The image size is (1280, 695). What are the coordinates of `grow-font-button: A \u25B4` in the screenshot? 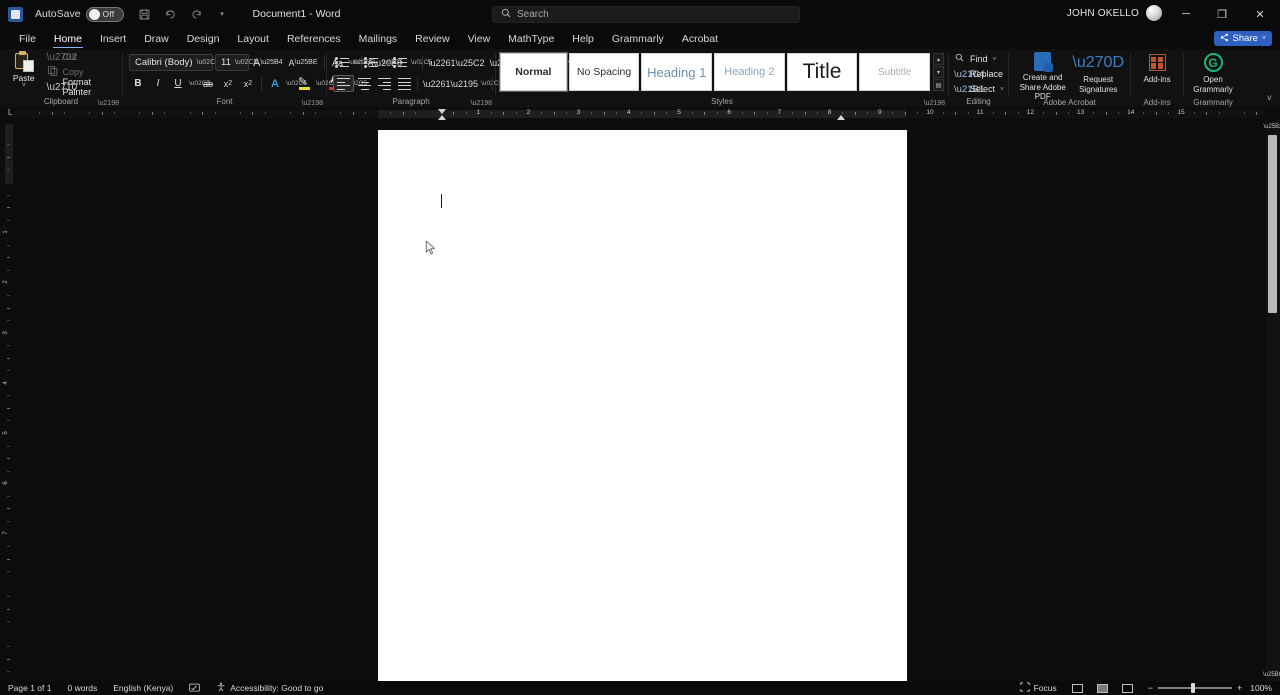 It's located at (268, 62).